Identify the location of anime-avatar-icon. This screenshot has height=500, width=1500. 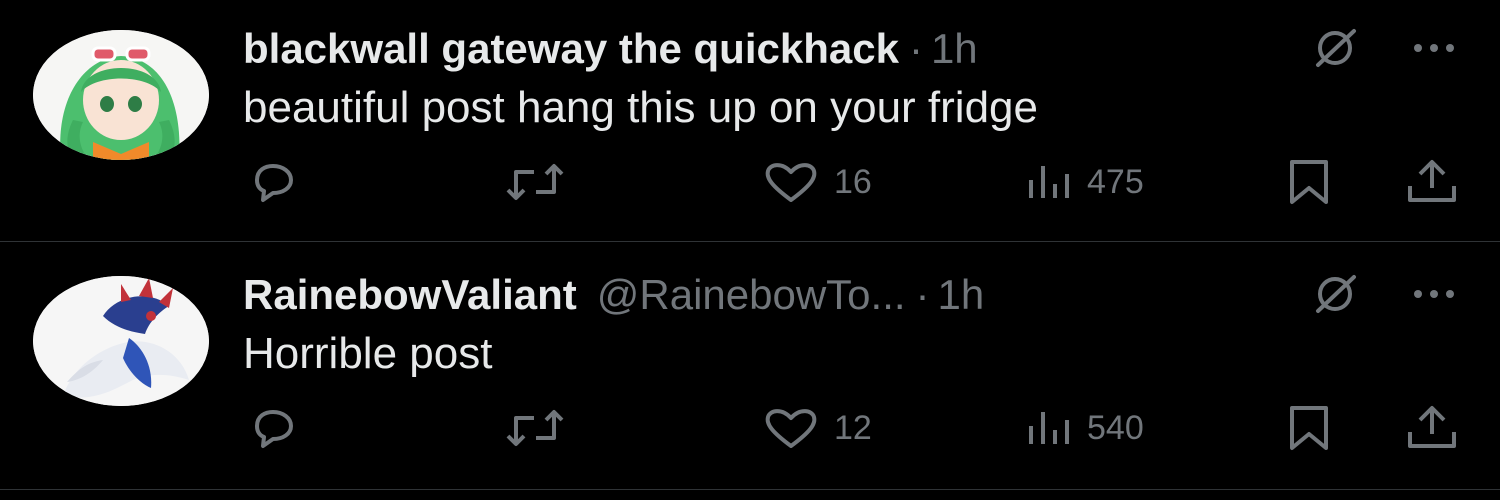
(121, 95).